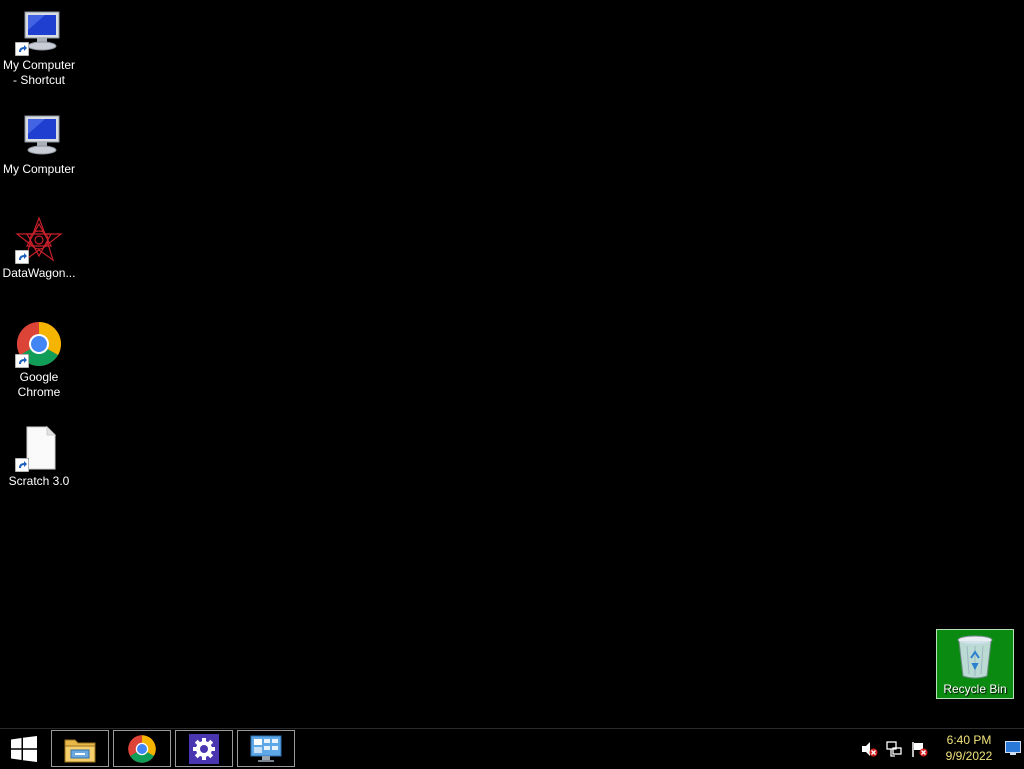 The image size is (1024, 769). What do you see at coordinates (894, 749) in the screenshot?
I see `network-icon` at bounding box center [894, 749].